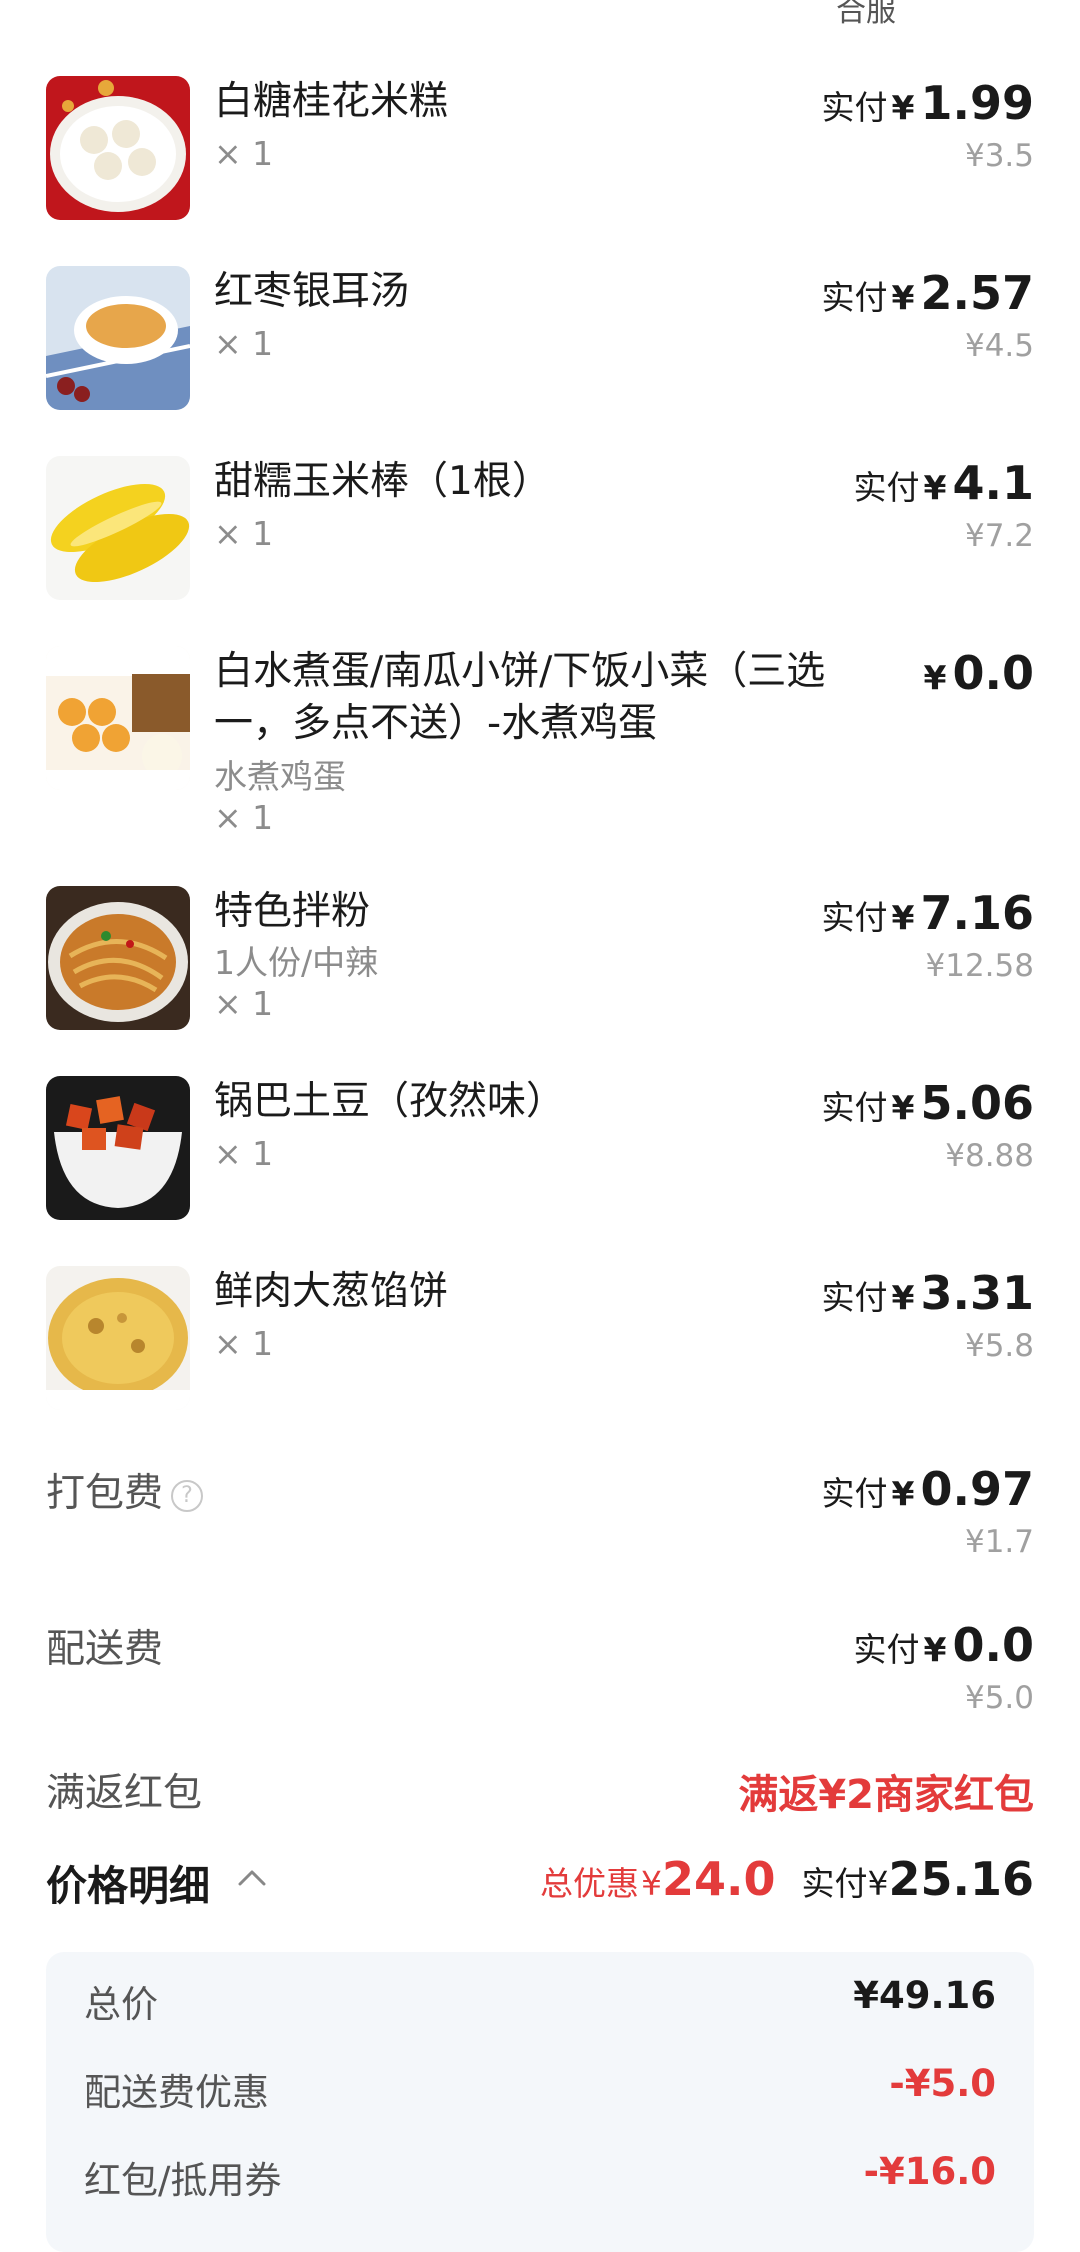  Describe the element at coordinates (176, 2092) in the screenshot. I see `detail-label: 配送费优惠` at that location.